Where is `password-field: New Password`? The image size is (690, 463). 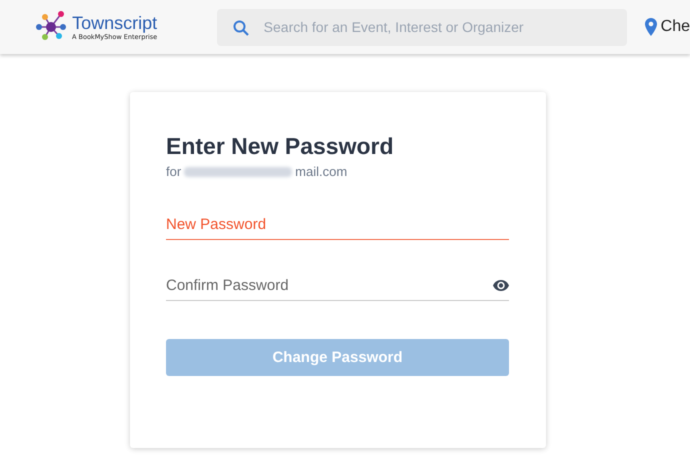
password-field: New Password is located at coordinates (337, 224).